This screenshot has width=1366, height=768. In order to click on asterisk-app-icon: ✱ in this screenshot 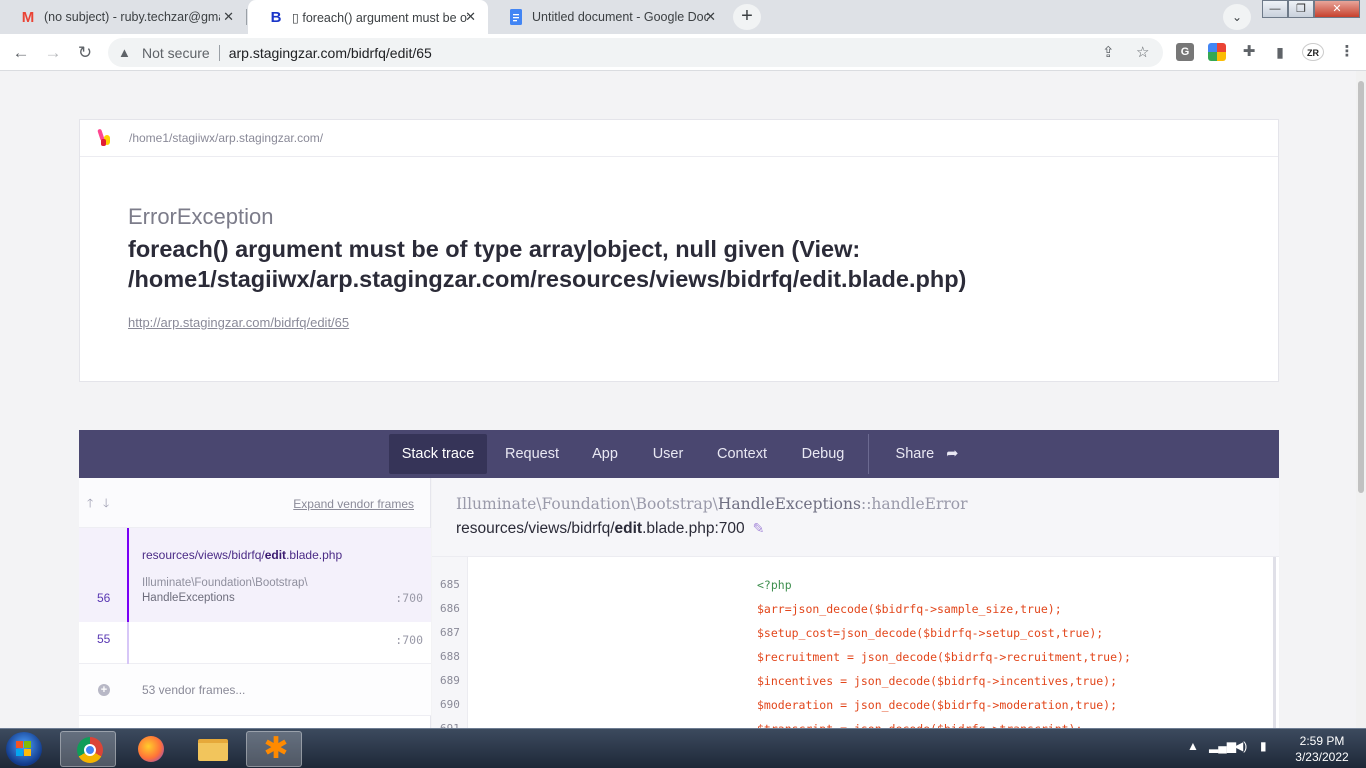, I will do `click(276, 748)`.